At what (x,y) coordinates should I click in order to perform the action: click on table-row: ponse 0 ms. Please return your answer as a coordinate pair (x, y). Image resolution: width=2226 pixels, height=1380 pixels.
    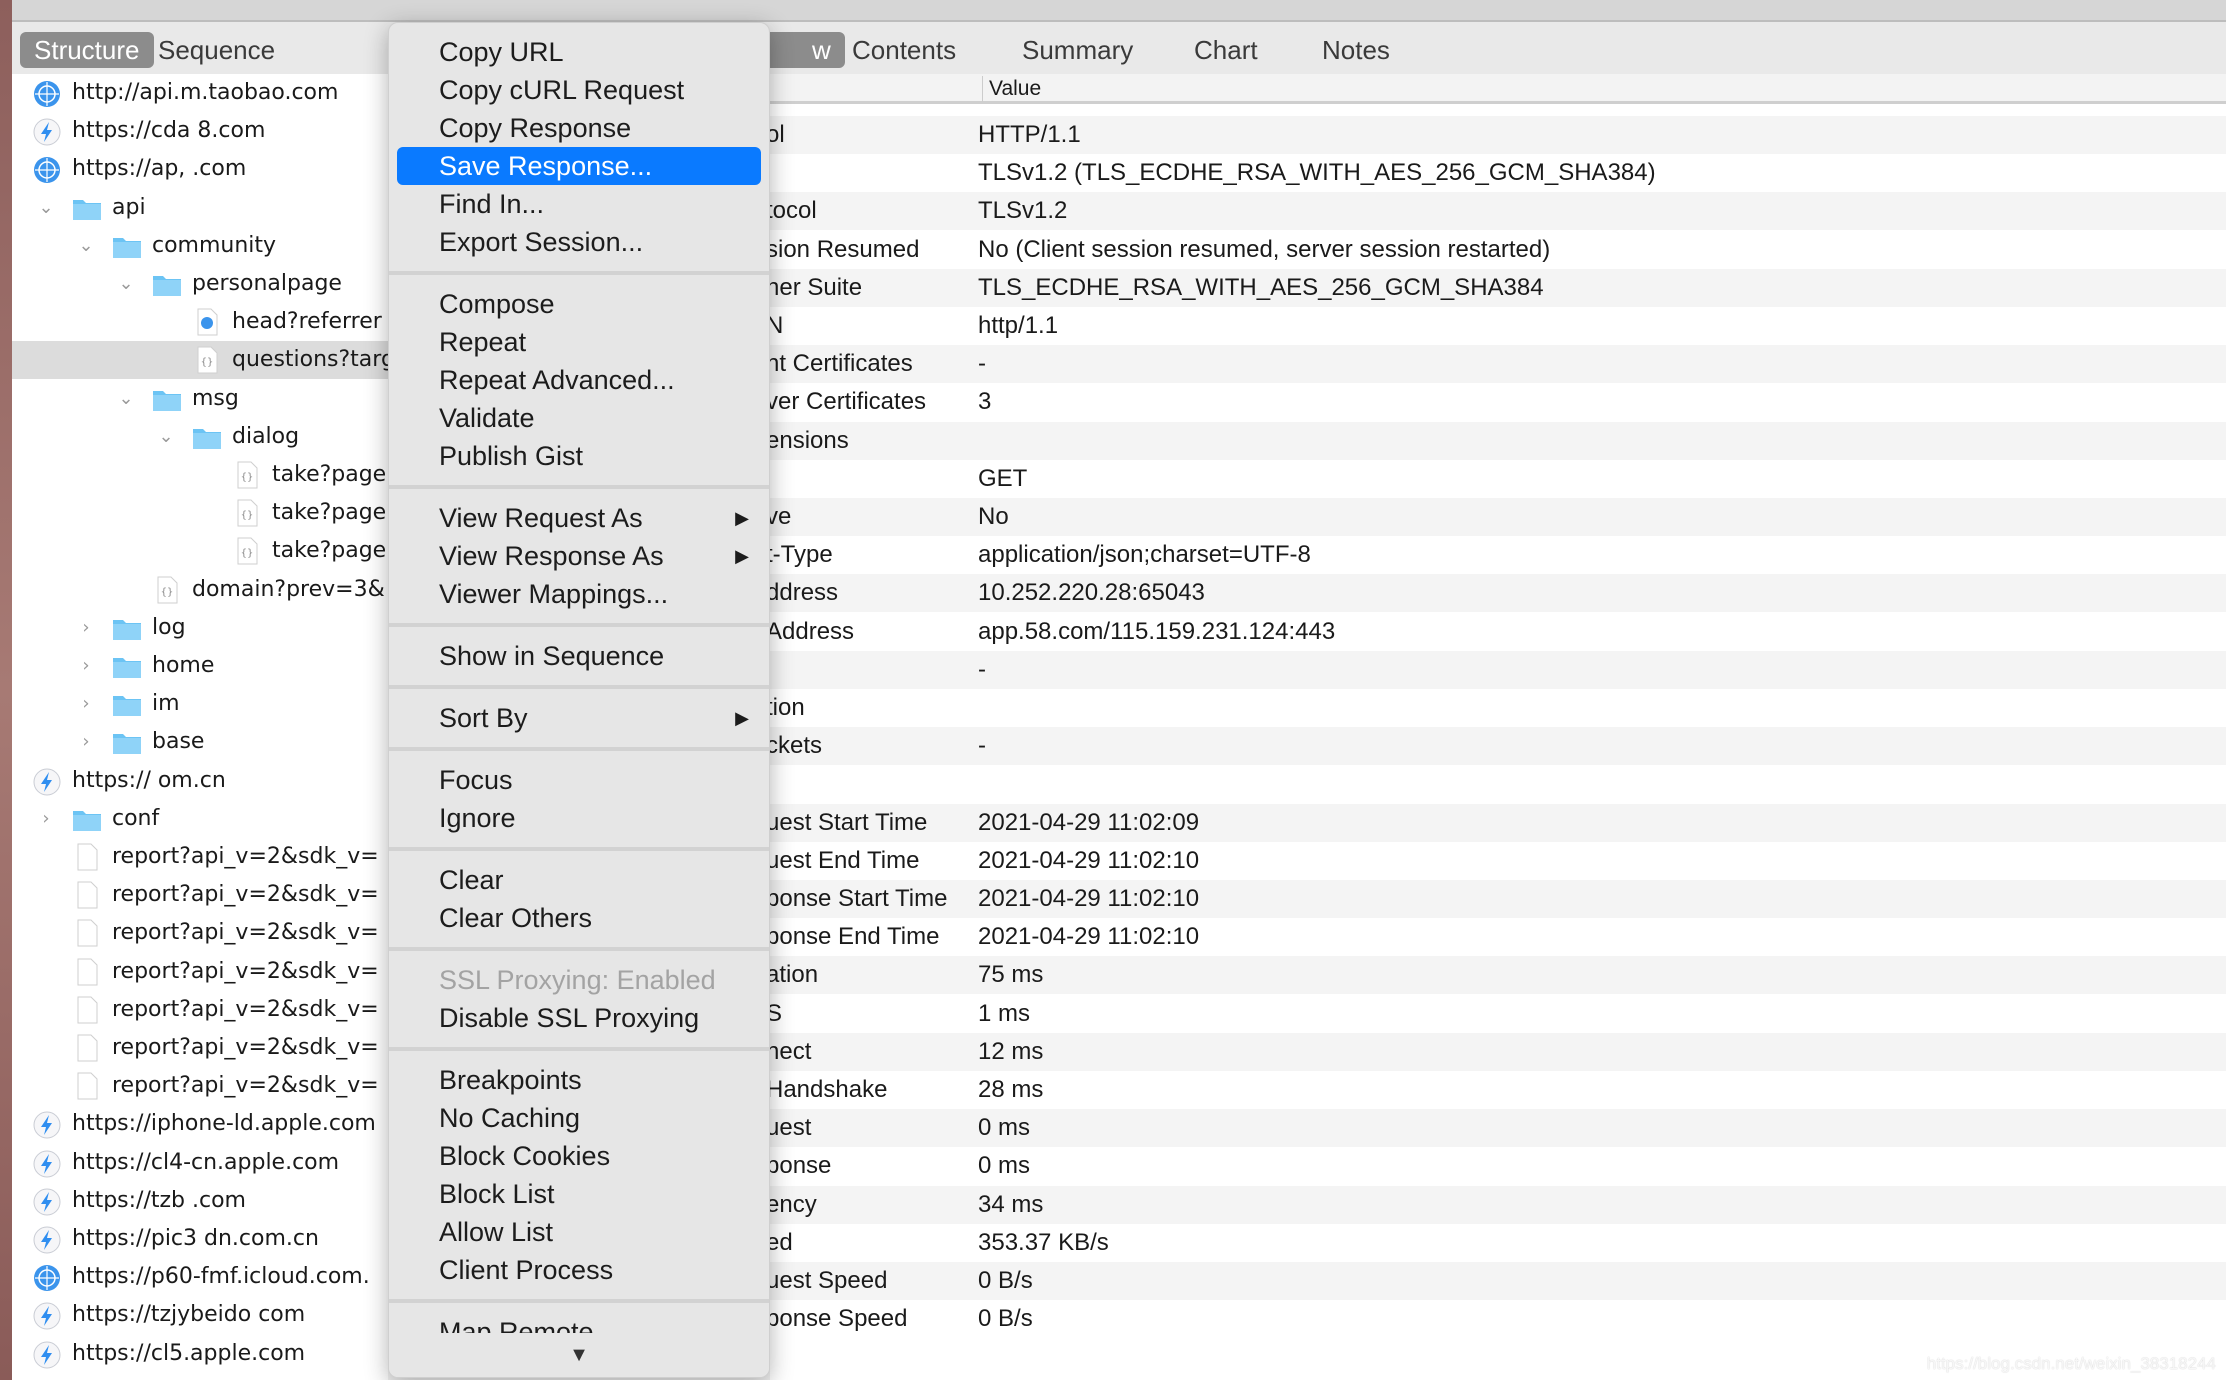
    Looking at the image, I should click on (1498, 1166).